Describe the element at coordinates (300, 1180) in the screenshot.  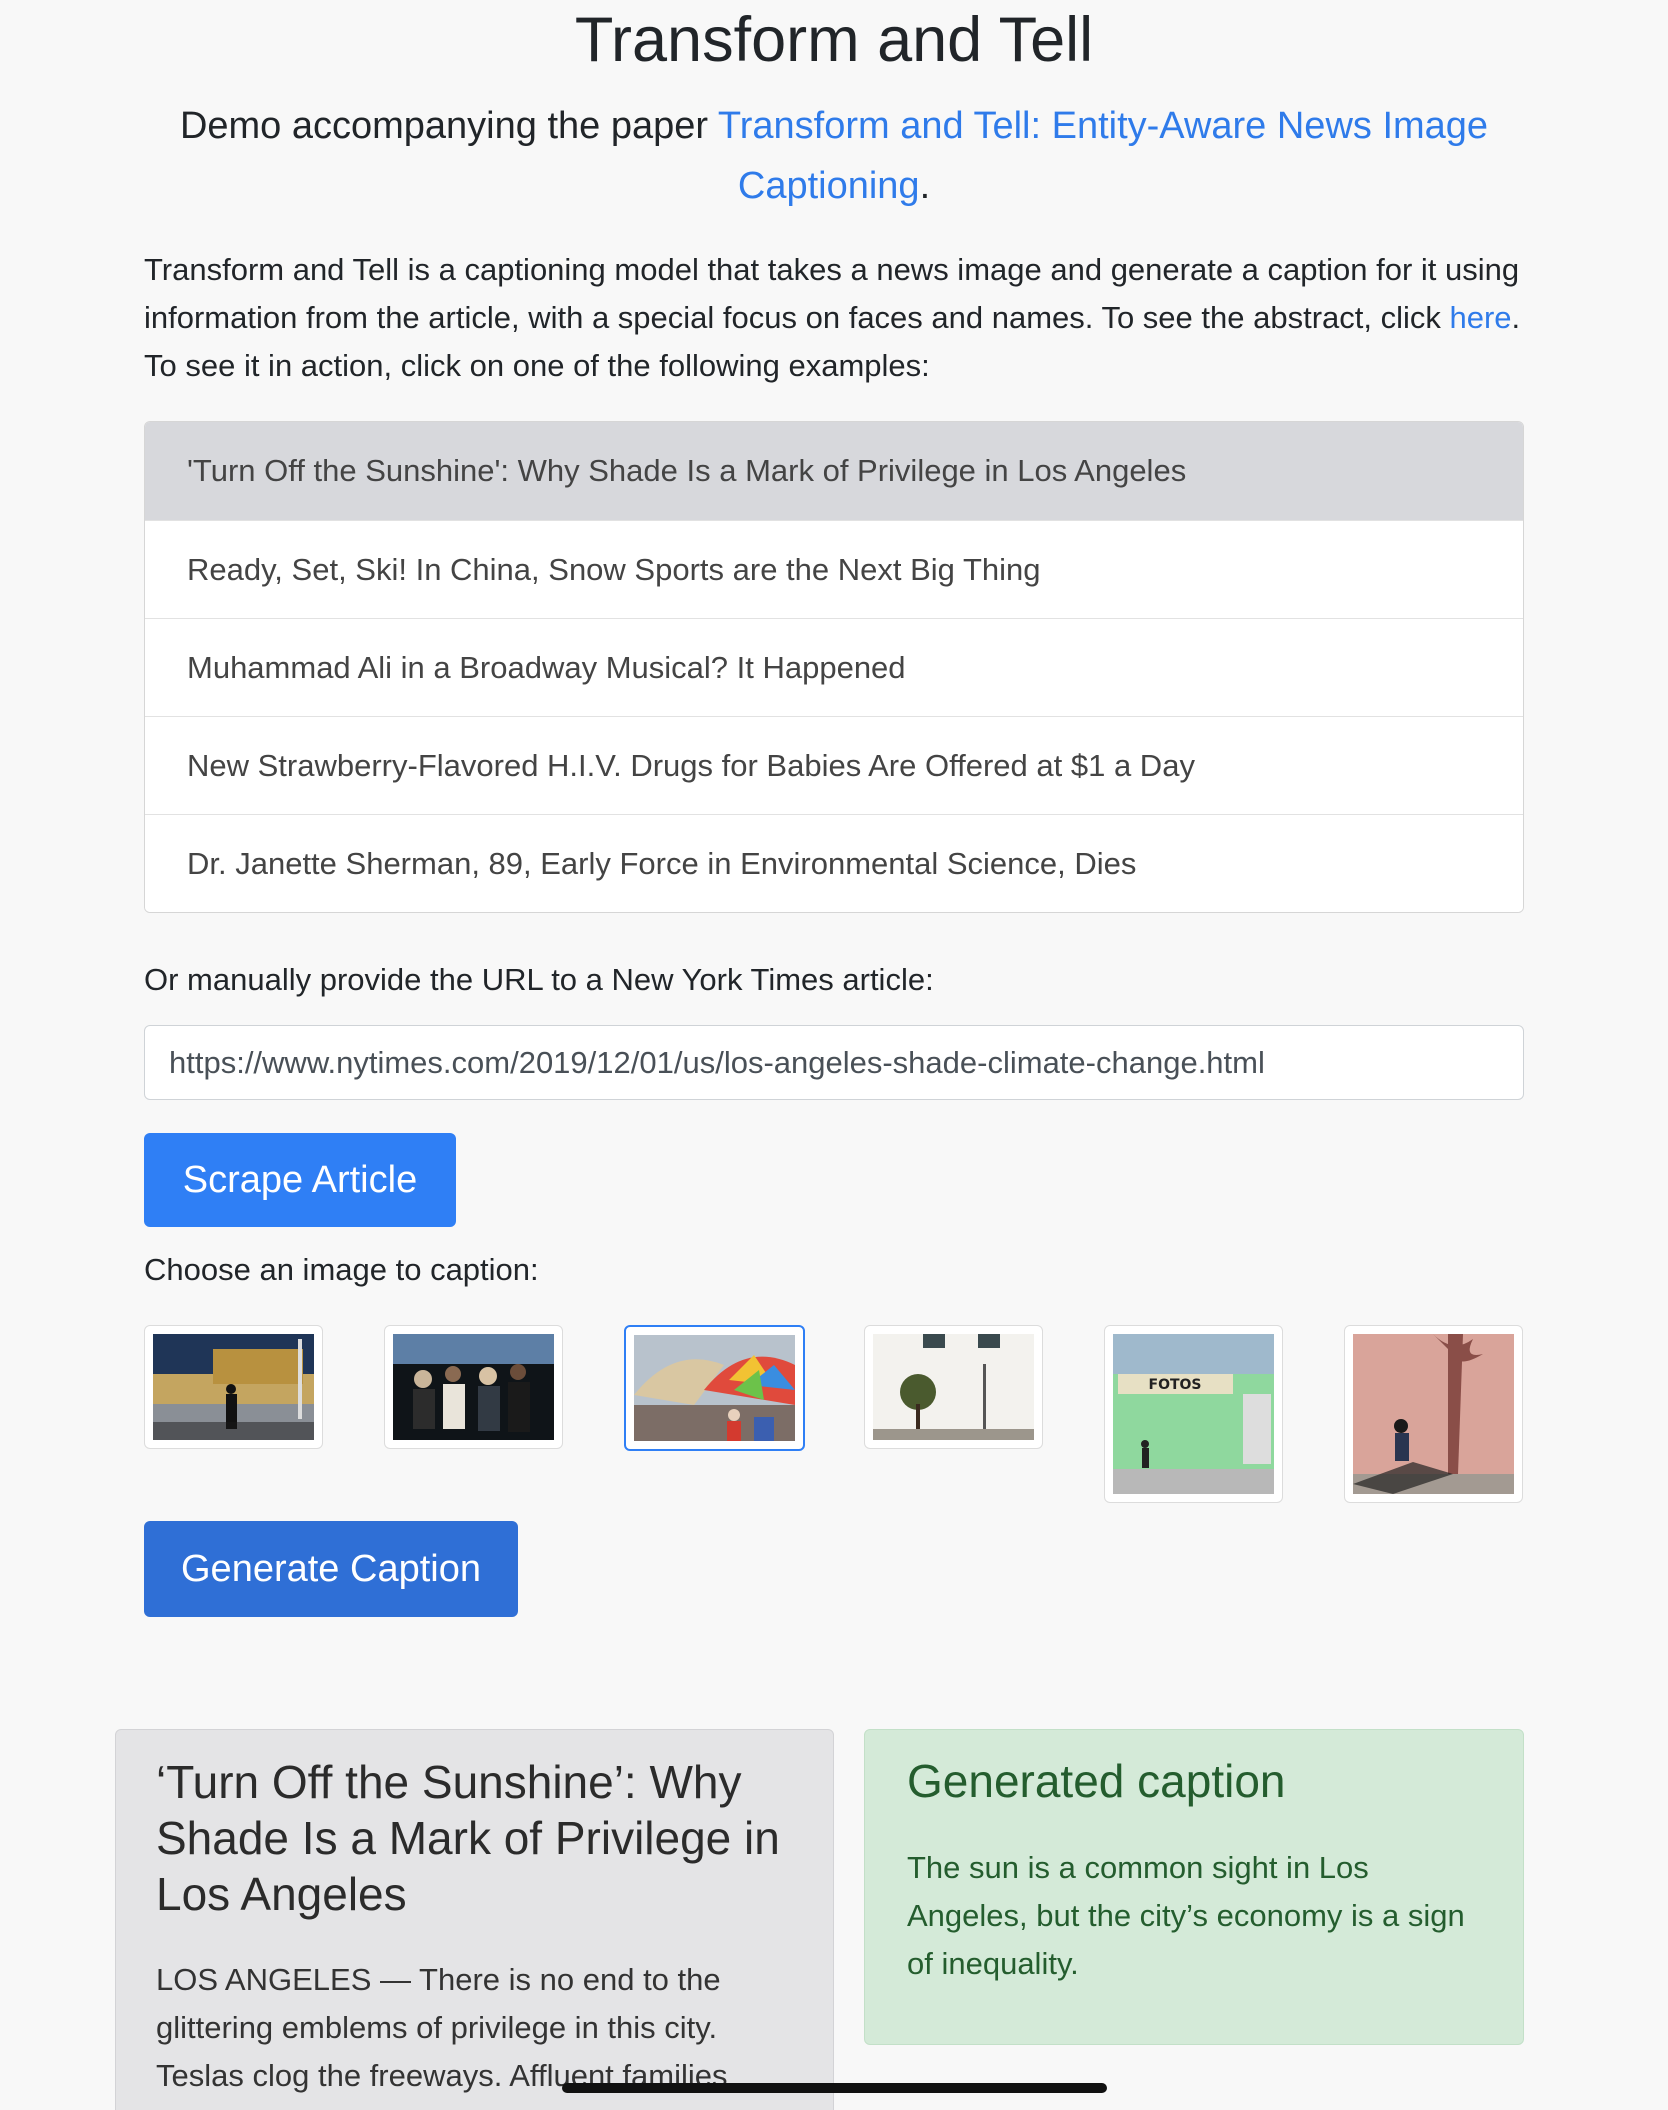
I see `scrape-article-button: Scrape Article` at that location.